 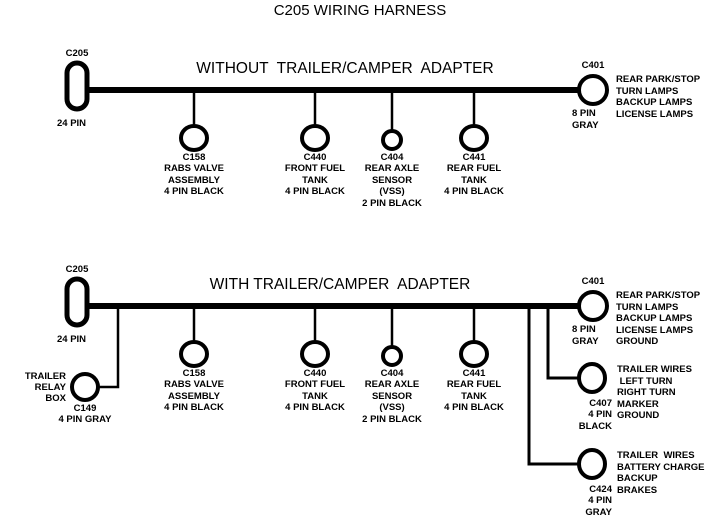 I want to click on connector-c205-pins: 24 PIN, so click(x=72, y=123).